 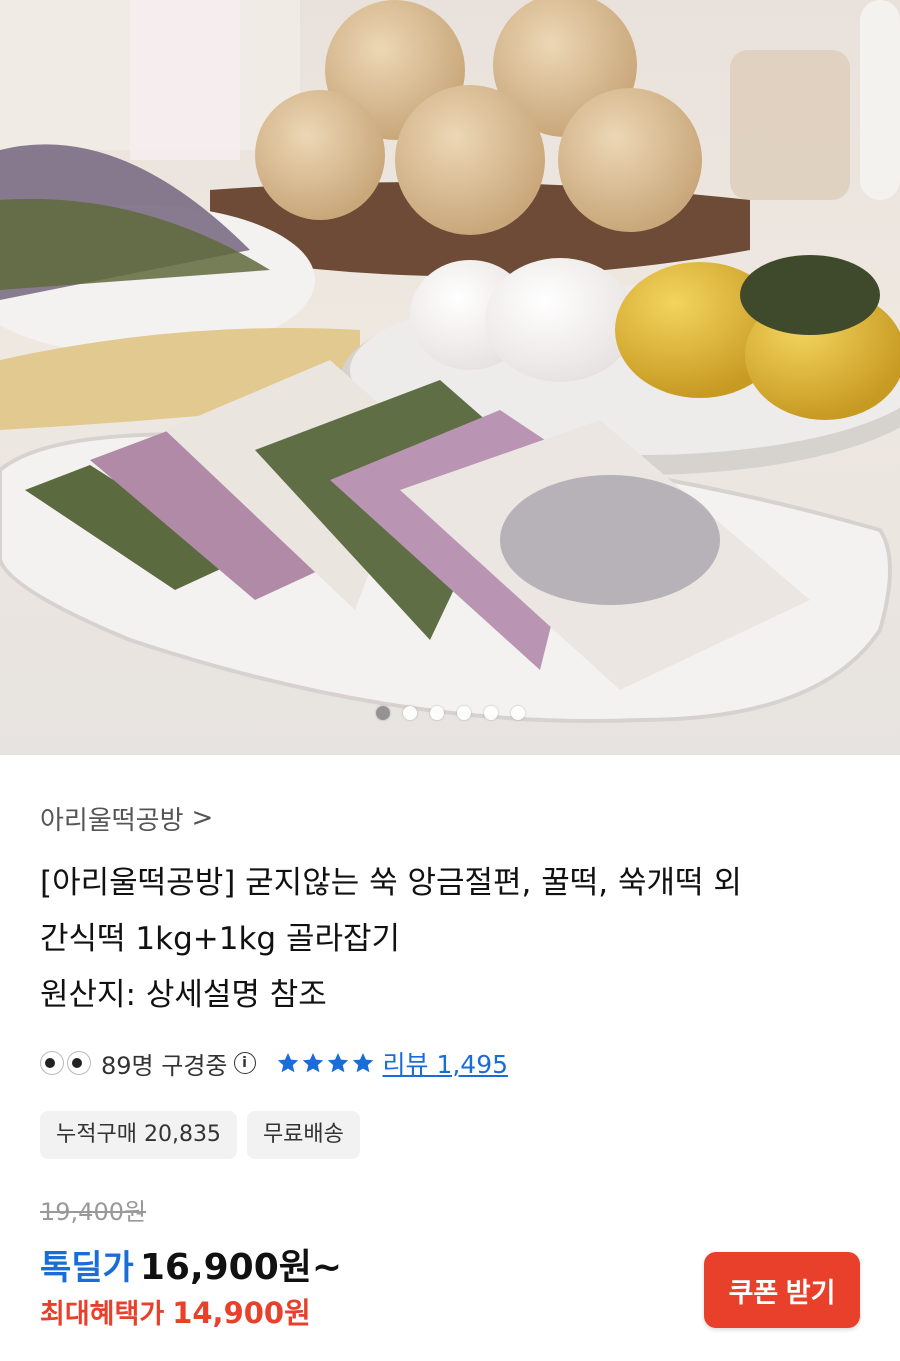 What do you see at coordinates (112, 820) in the screenshot?
I see `seller-name: 아리울떡공방` at bounding box center [112, 820].